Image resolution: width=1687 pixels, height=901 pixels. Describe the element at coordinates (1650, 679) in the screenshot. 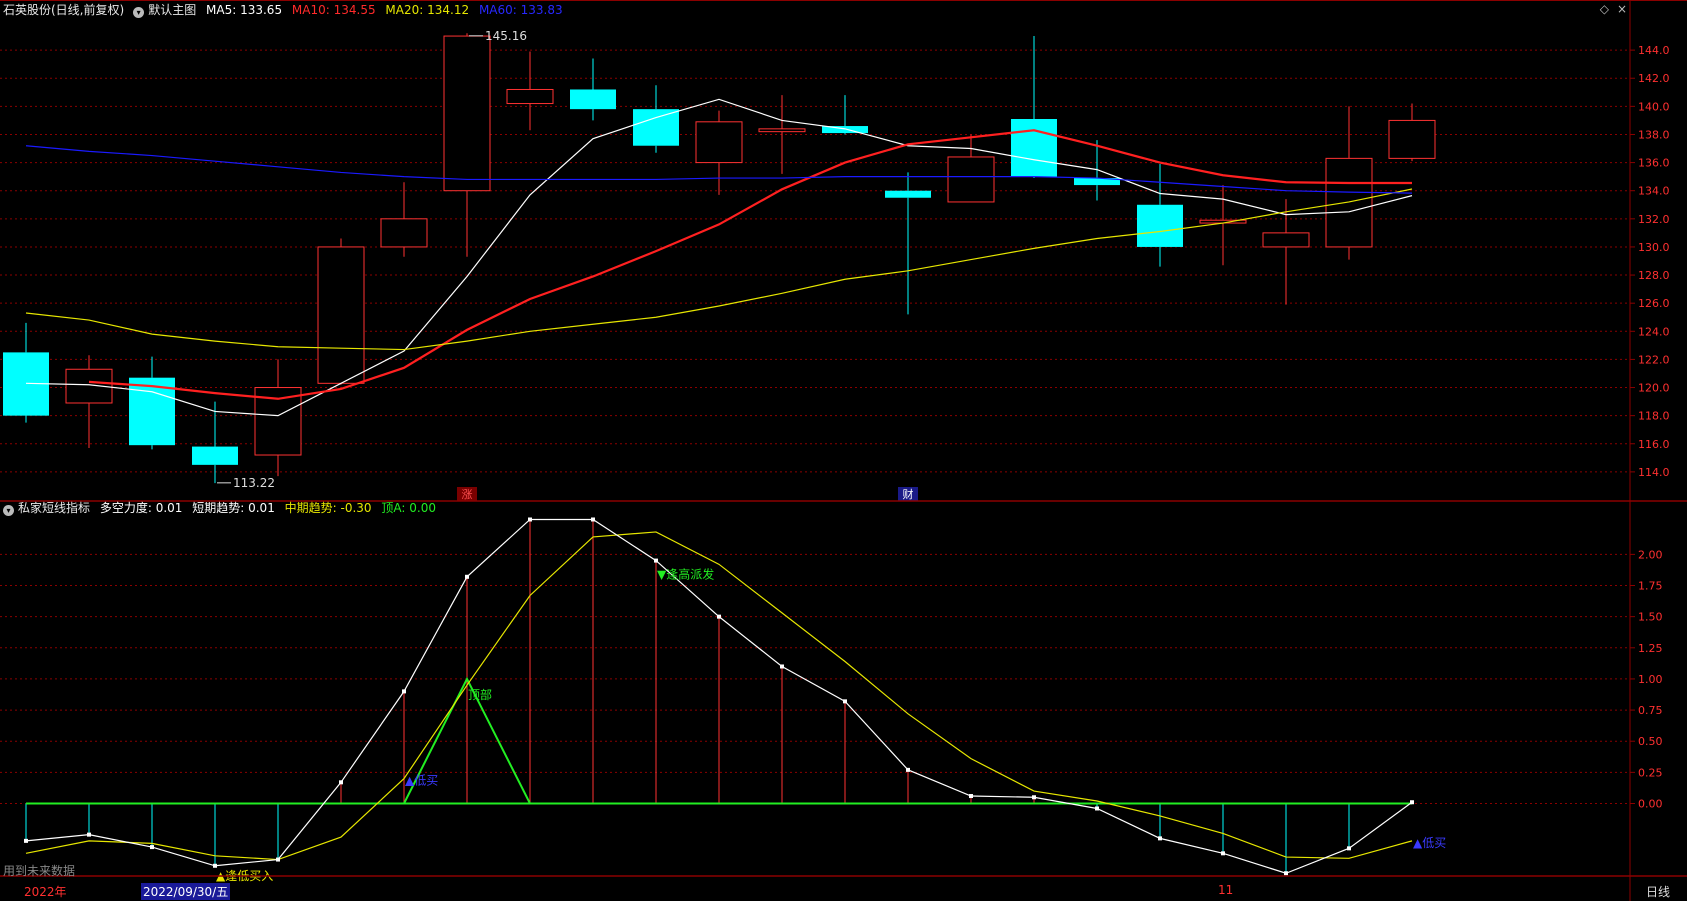

I see `indicator-tick-label: 1.00` at that location.